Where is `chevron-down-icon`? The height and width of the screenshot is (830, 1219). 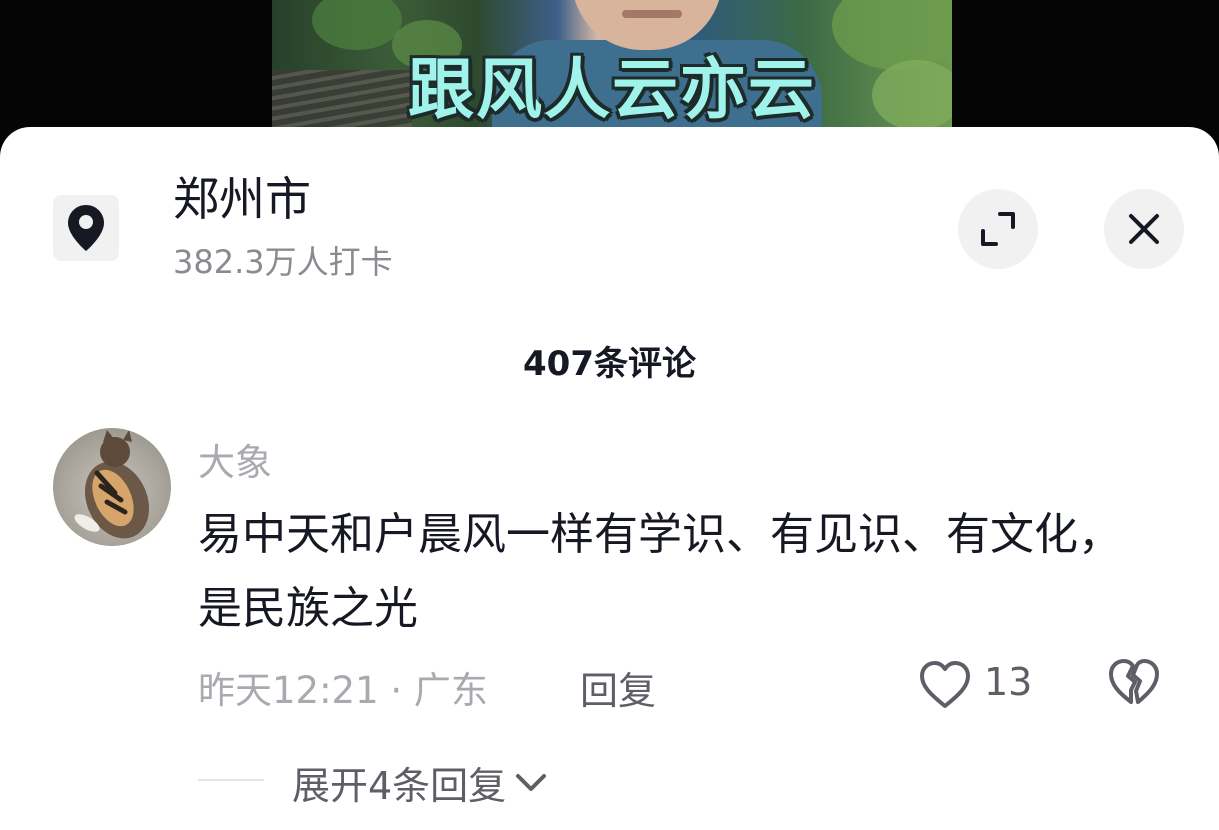 chevron-down-icon is located at coordinates (531, 782).